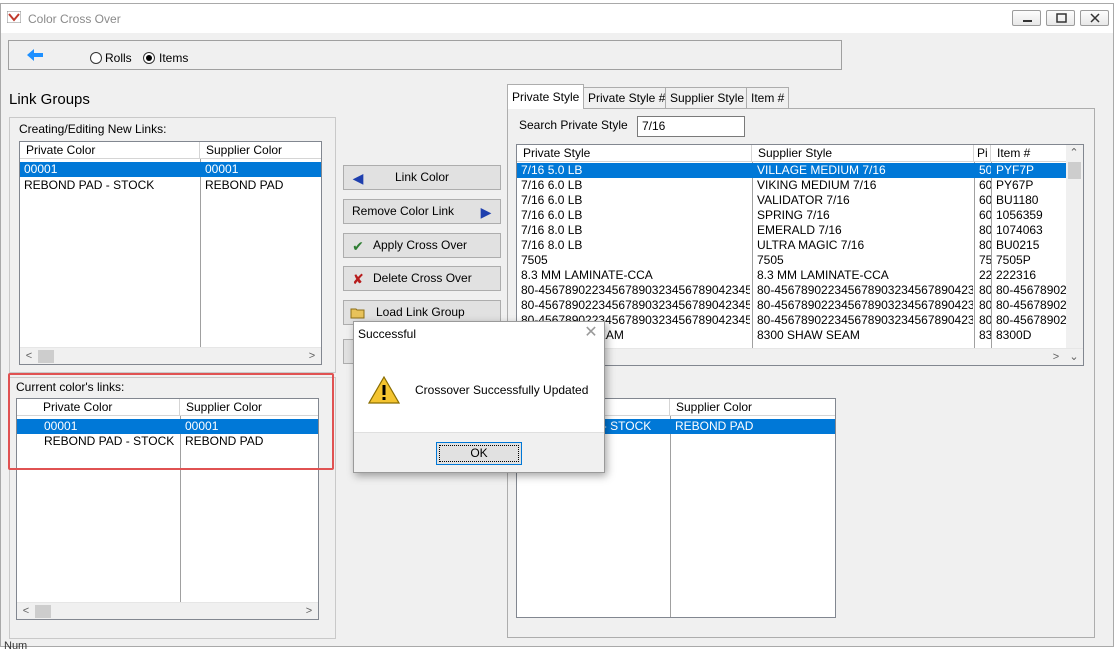 Image resolution: width=1116 pixels, height=652 pixels. I want to click on table-row: REBOND PAD - STOCK REBOND PAD, so click(170, 185).